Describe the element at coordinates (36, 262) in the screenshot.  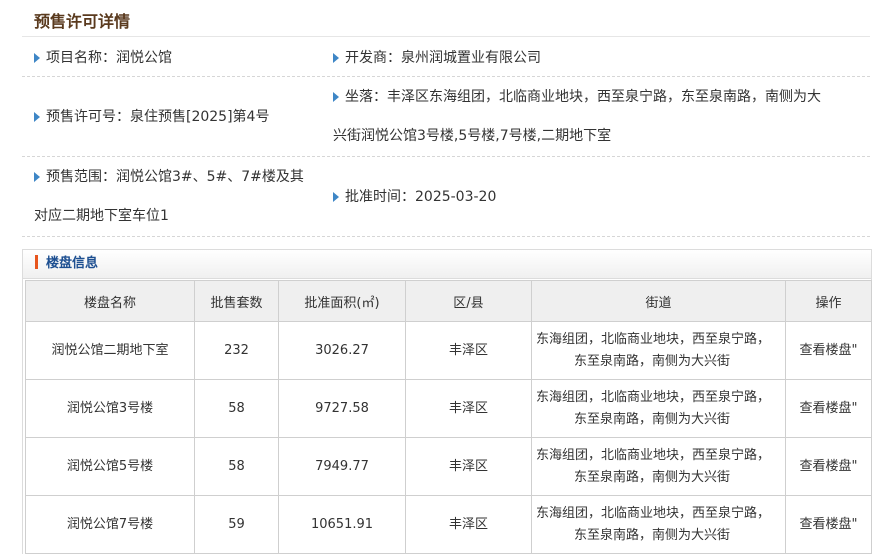
I see `marker-bar-icon` at that location.